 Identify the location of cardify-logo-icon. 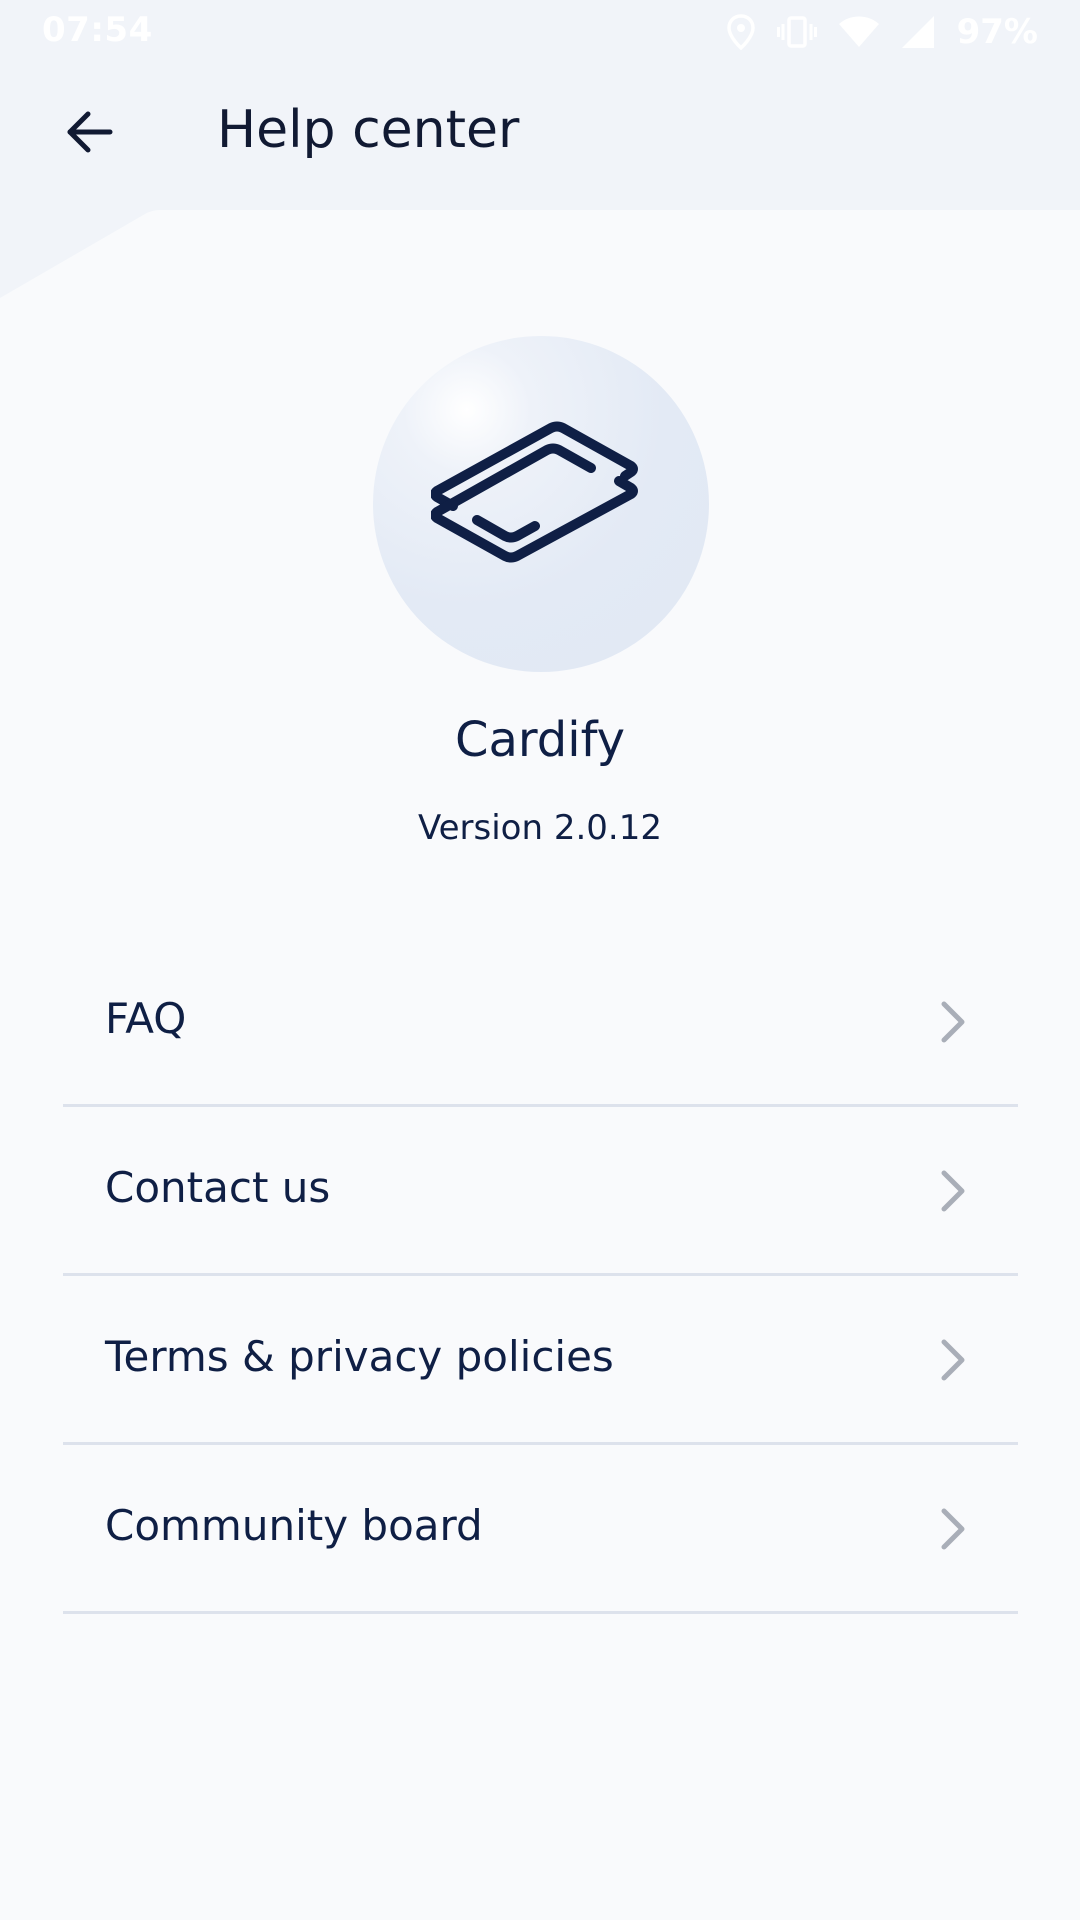
(534, 492).